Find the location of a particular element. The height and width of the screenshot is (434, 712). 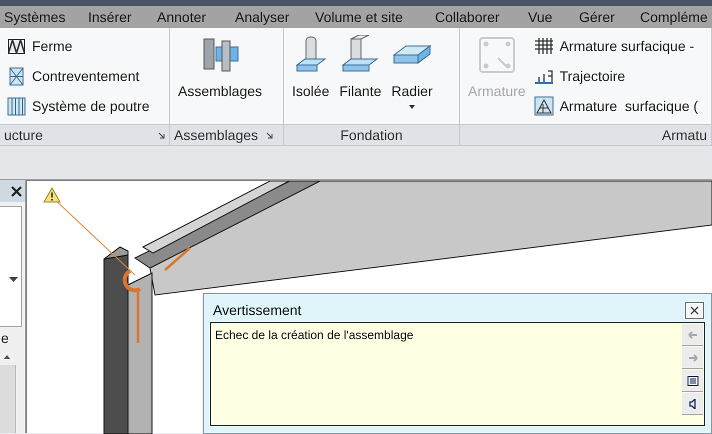

scroll-up-icon is located at coordinates (7, 357).